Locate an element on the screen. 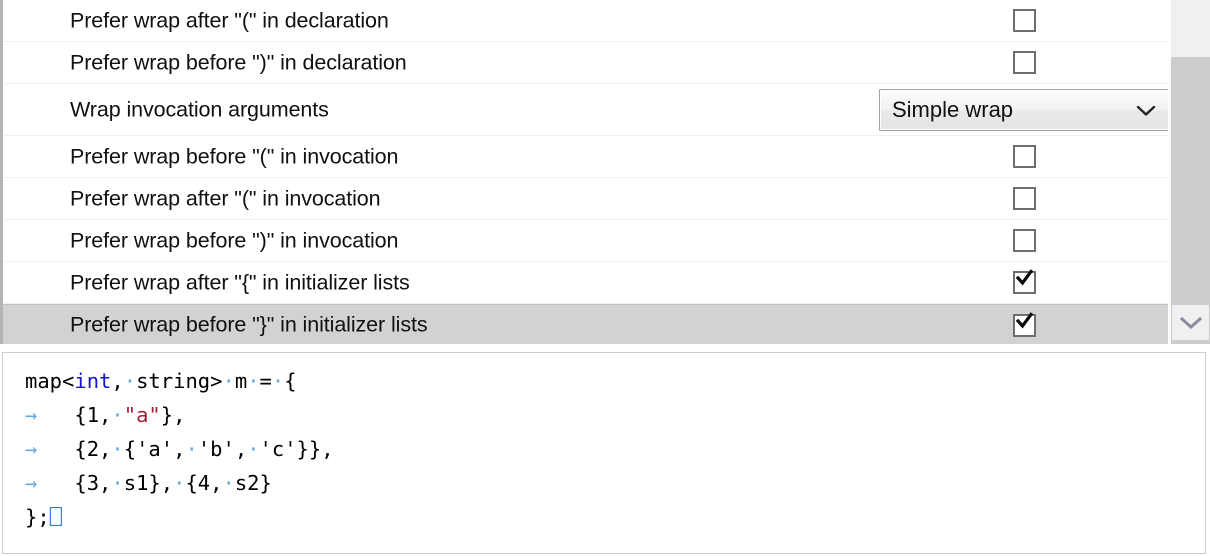 The image size is (1210, 556). option-row: Wrap invocation arguments Simple wrap is located at coordinates (585, 110).